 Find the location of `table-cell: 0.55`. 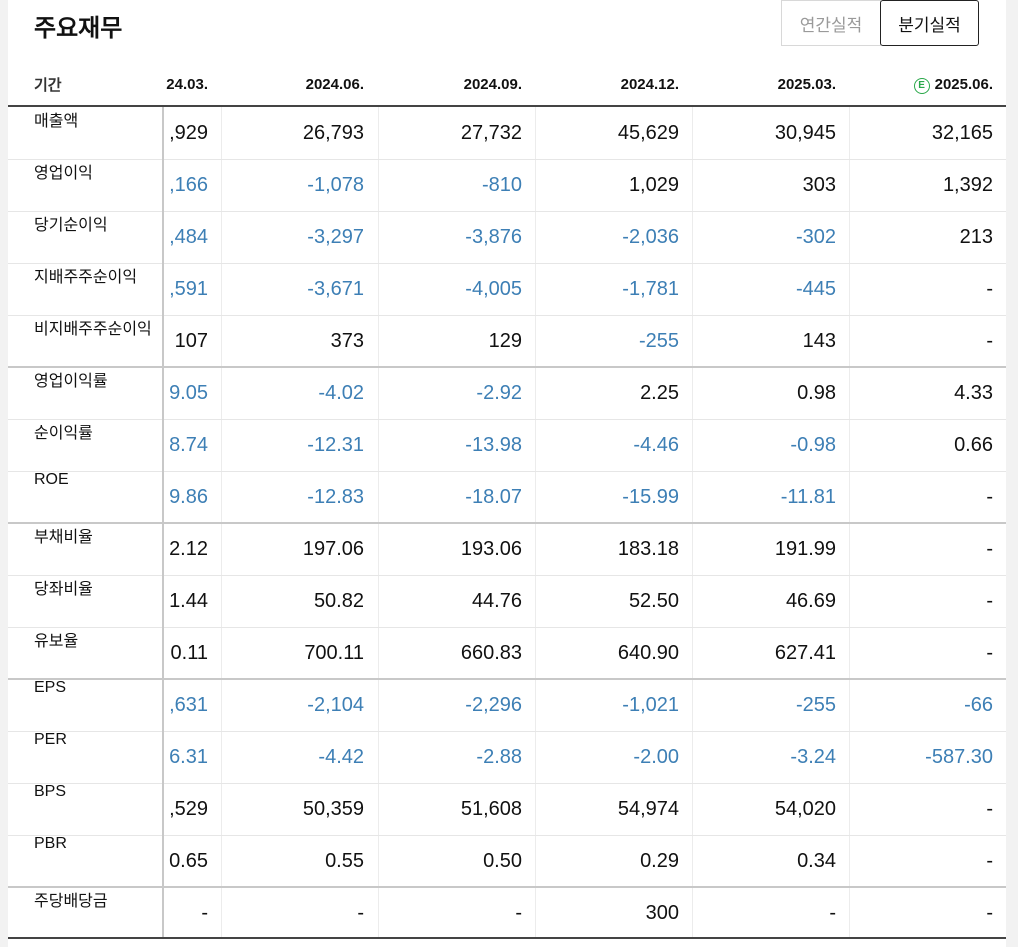

table-cell: 0.55 is located at coordinates (344, 861).